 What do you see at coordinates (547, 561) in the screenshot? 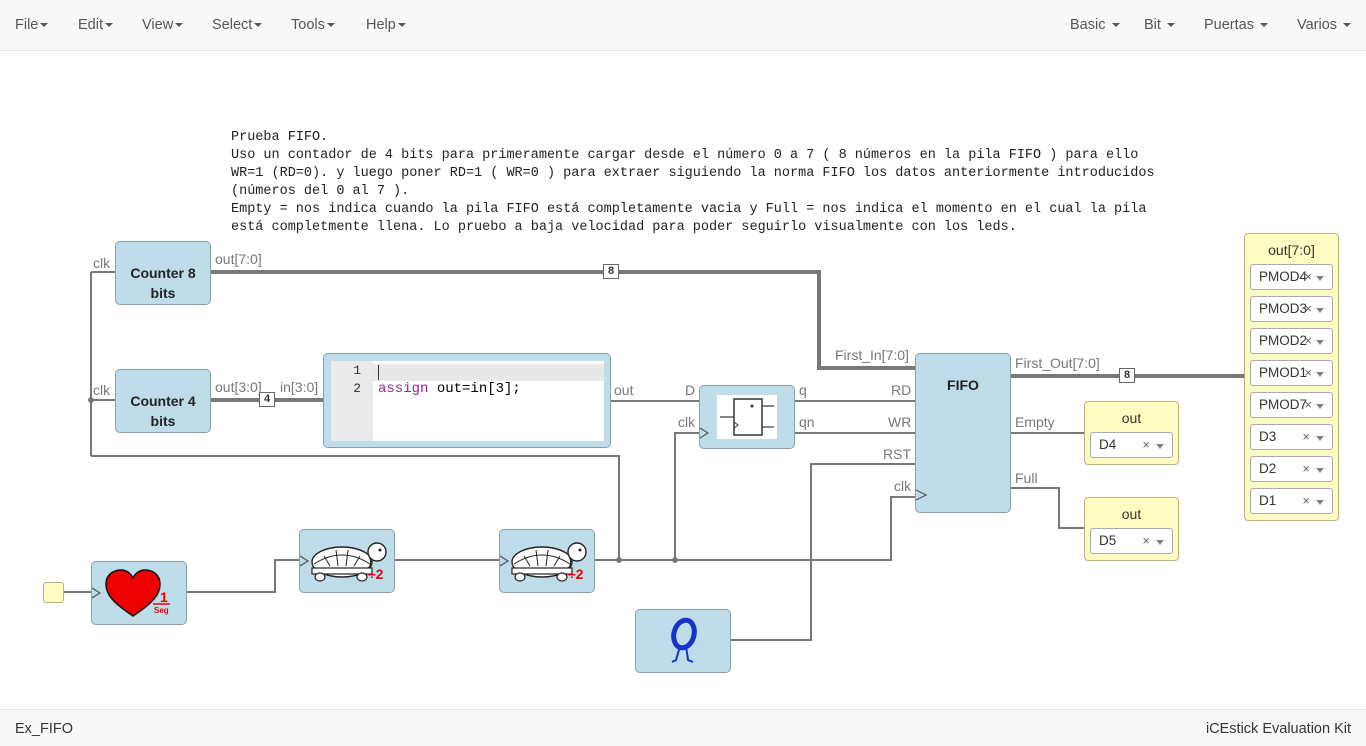
I see `divider-block-2: ÷2` at bounding box center [547, 561].